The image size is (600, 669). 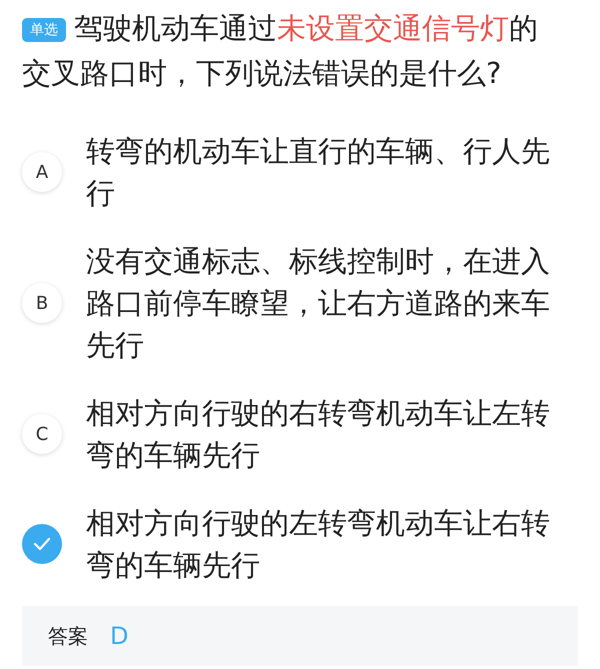 I want to click on question-type-badge: 单选, so click(x=44, y=30).